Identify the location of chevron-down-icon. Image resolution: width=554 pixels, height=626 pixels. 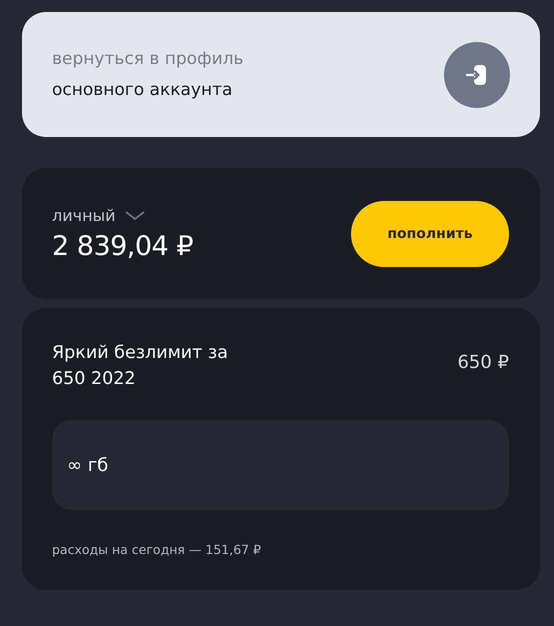
(135, 215).